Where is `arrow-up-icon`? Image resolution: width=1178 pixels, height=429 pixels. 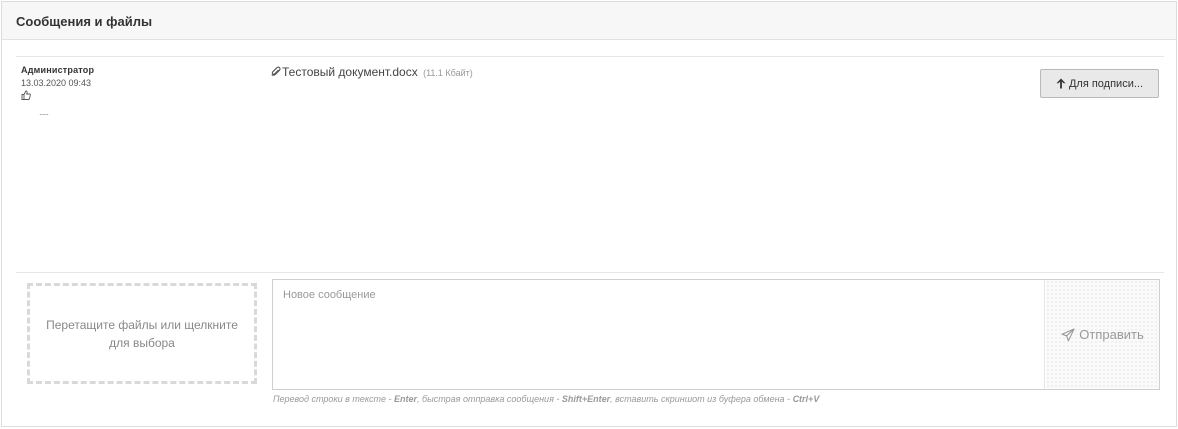
arrow-up-icon is located at coordinates (1061, 83).